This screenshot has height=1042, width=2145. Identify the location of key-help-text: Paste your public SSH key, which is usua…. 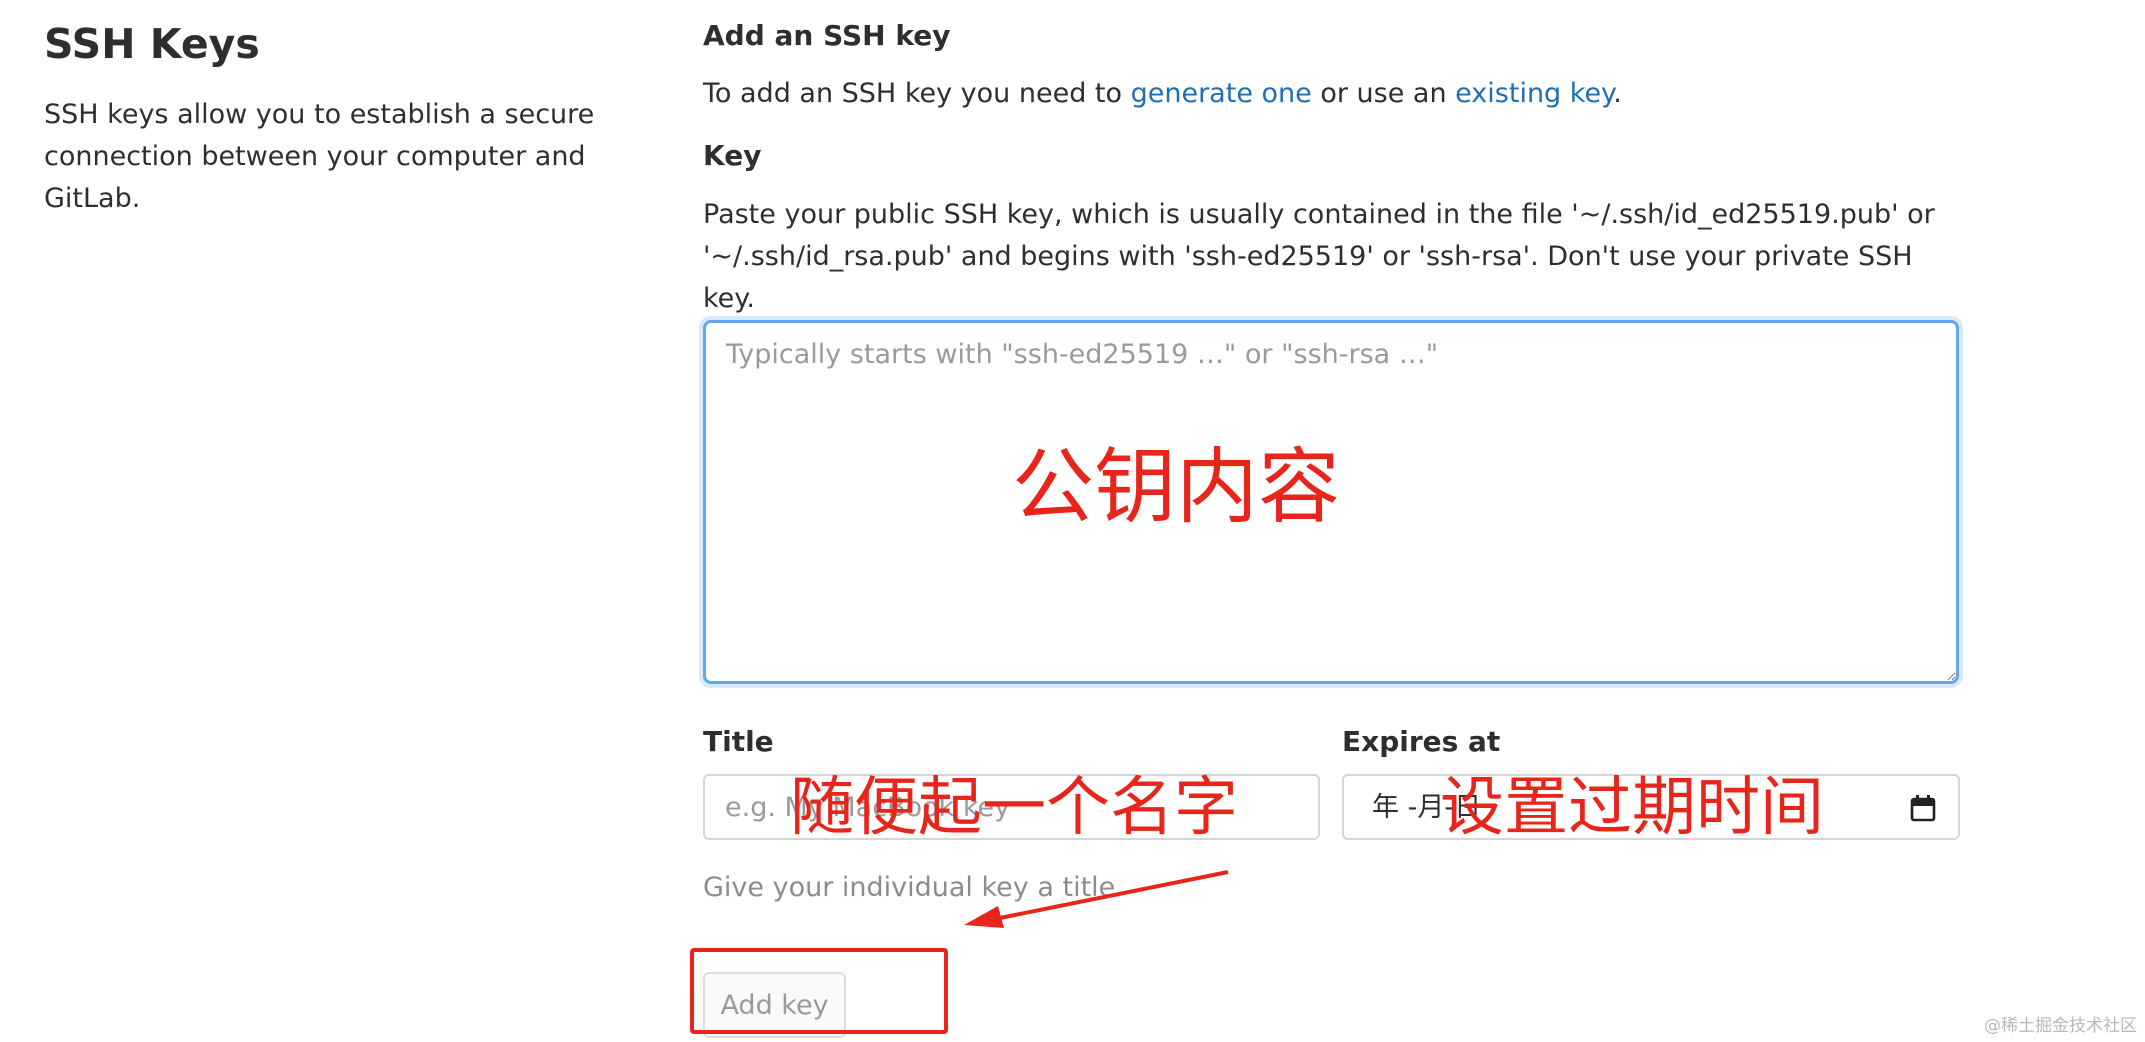
(1319, 256).